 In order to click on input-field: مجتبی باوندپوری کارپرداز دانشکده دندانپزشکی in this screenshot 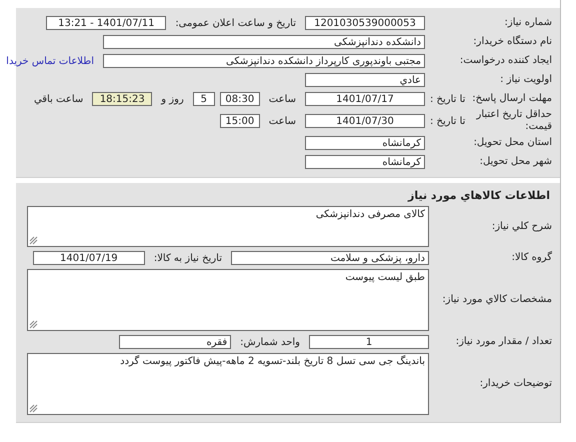, I will do `click(264, 61)`.